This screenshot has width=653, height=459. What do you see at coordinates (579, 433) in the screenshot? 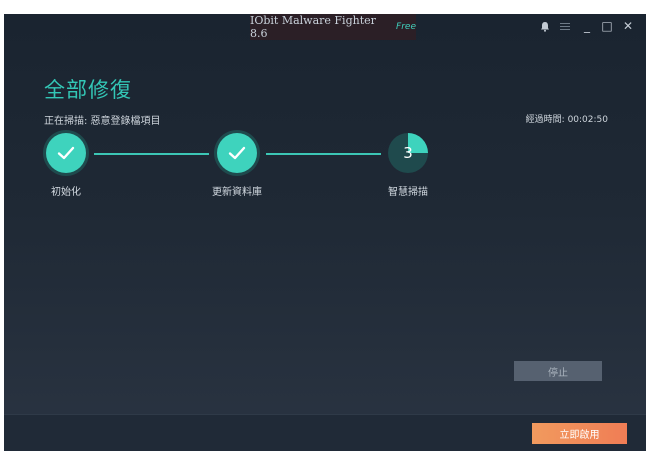
I see `activate-now-button: 立即啟用` at bounding box center [579, 433].